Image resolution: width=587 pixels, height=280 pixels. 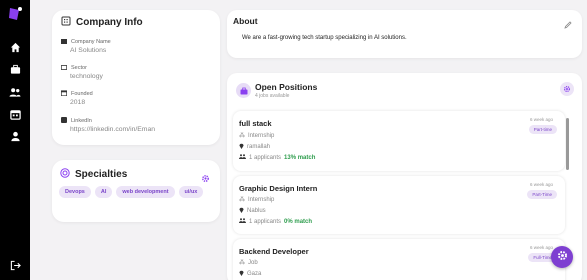 I want to click on founded-label: Founded, so click(x=82, y=94).